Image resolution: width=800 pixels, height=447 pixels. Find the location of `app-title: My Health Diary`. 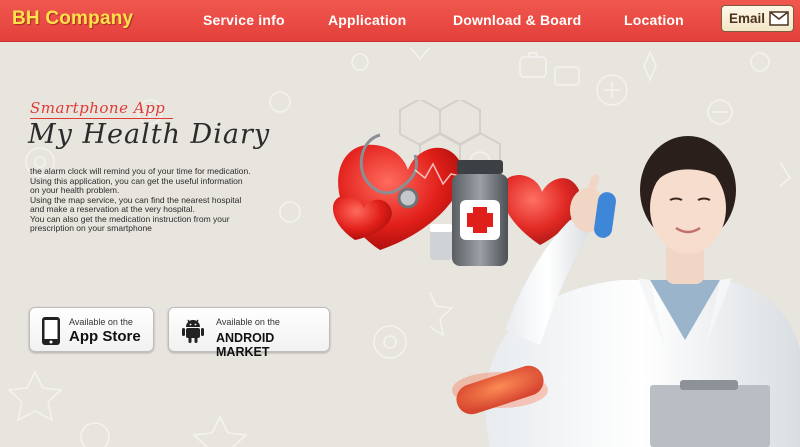

app-title: My Health Diary is located at coordinates (149, 134).